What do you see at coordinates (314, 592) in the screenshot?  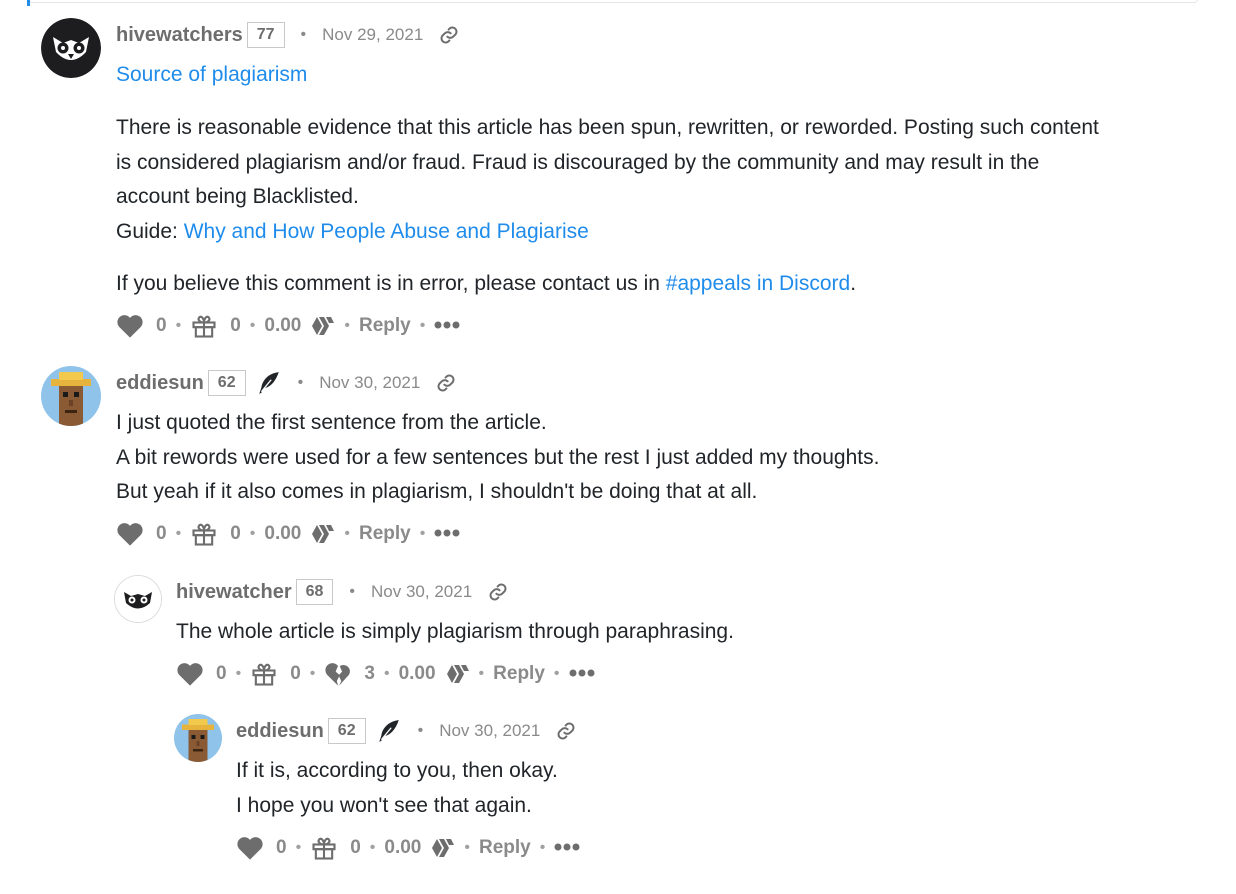 I see `reputation-badge: 68` at bounding box center [314, 592].